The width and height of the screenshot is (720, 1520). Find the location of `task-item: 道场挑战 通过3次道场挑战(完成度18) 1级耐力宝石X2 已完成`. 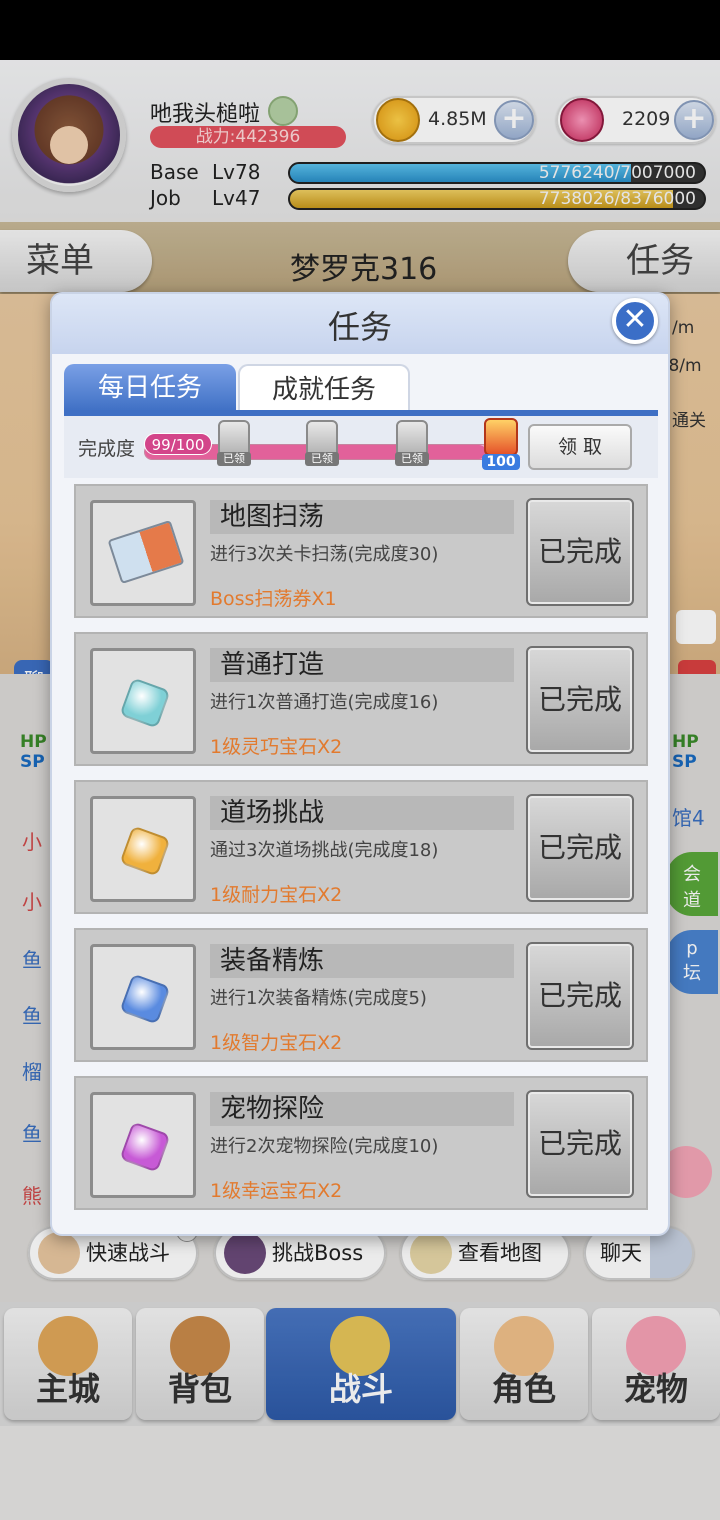

task-item: 道场挑战 通过3次道场挑战(完成度18) 1级耐力宝石X2 已完成 is located at coordinates (361, 847).